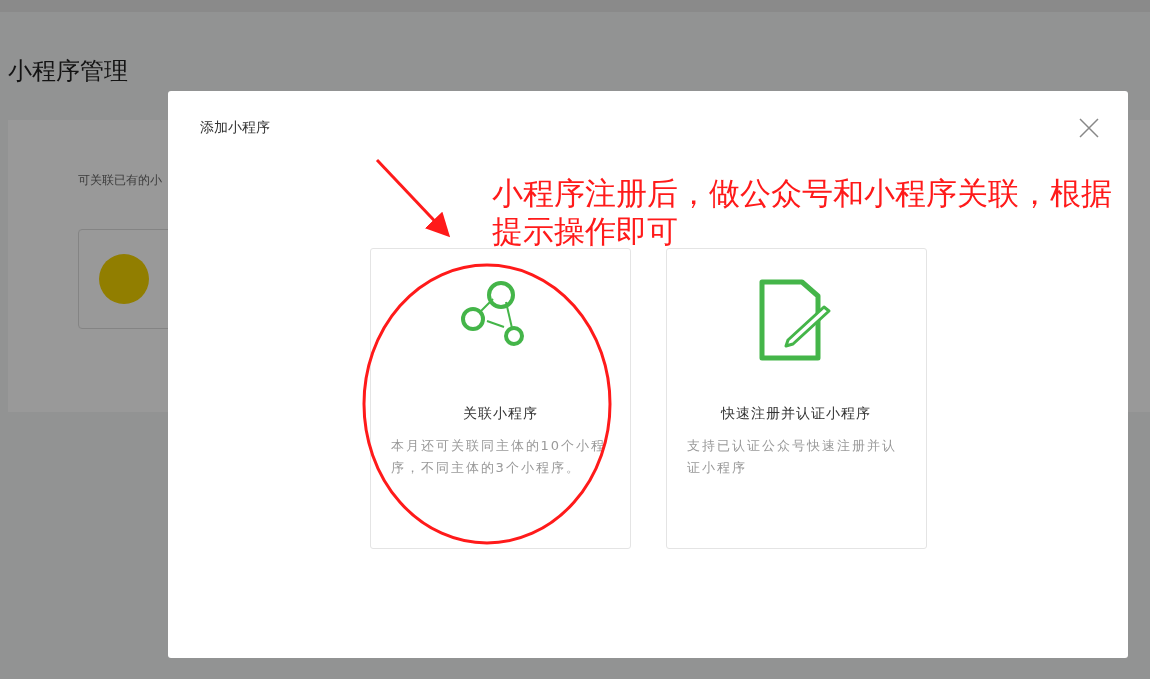 Image resolution: width=1150 pixels, height=679 pixels. What do you see at coordinates (796, 398) in the screenshot?
I see `option-card: 快速注册并认证小程序 支持已认证公众号快速注册并认证小程序` at bounding box center [796, 398].